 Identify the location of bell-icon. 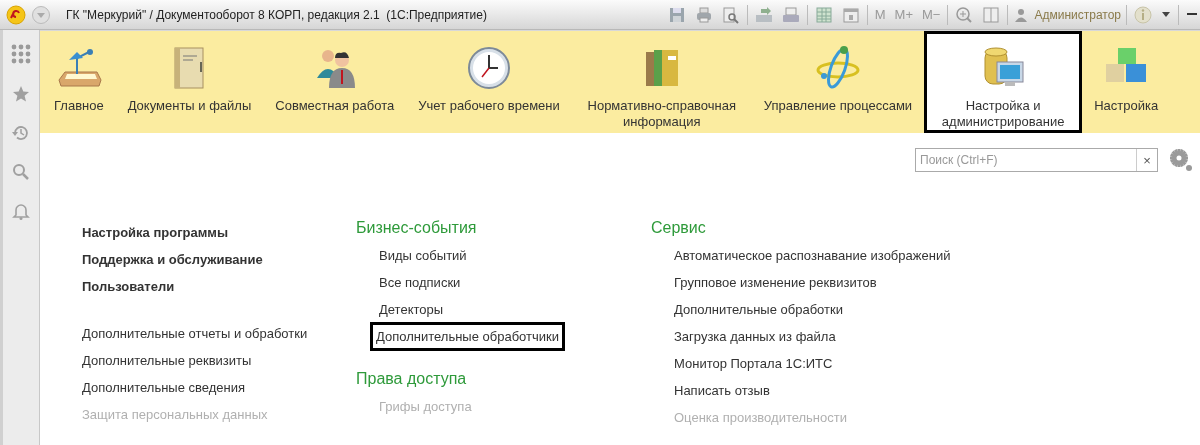
(21, 211).